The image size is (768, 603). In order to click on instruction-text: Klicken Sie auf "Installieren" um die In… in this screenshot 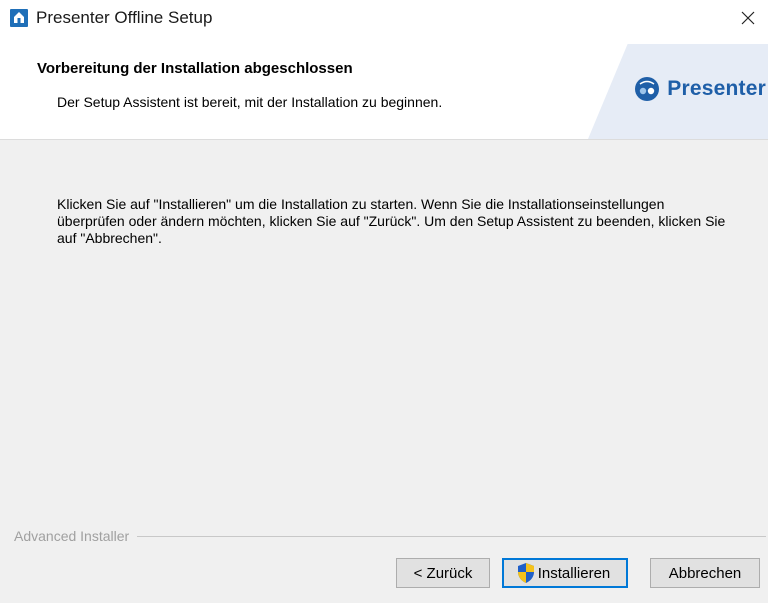, I will do `click(391, 221)`.